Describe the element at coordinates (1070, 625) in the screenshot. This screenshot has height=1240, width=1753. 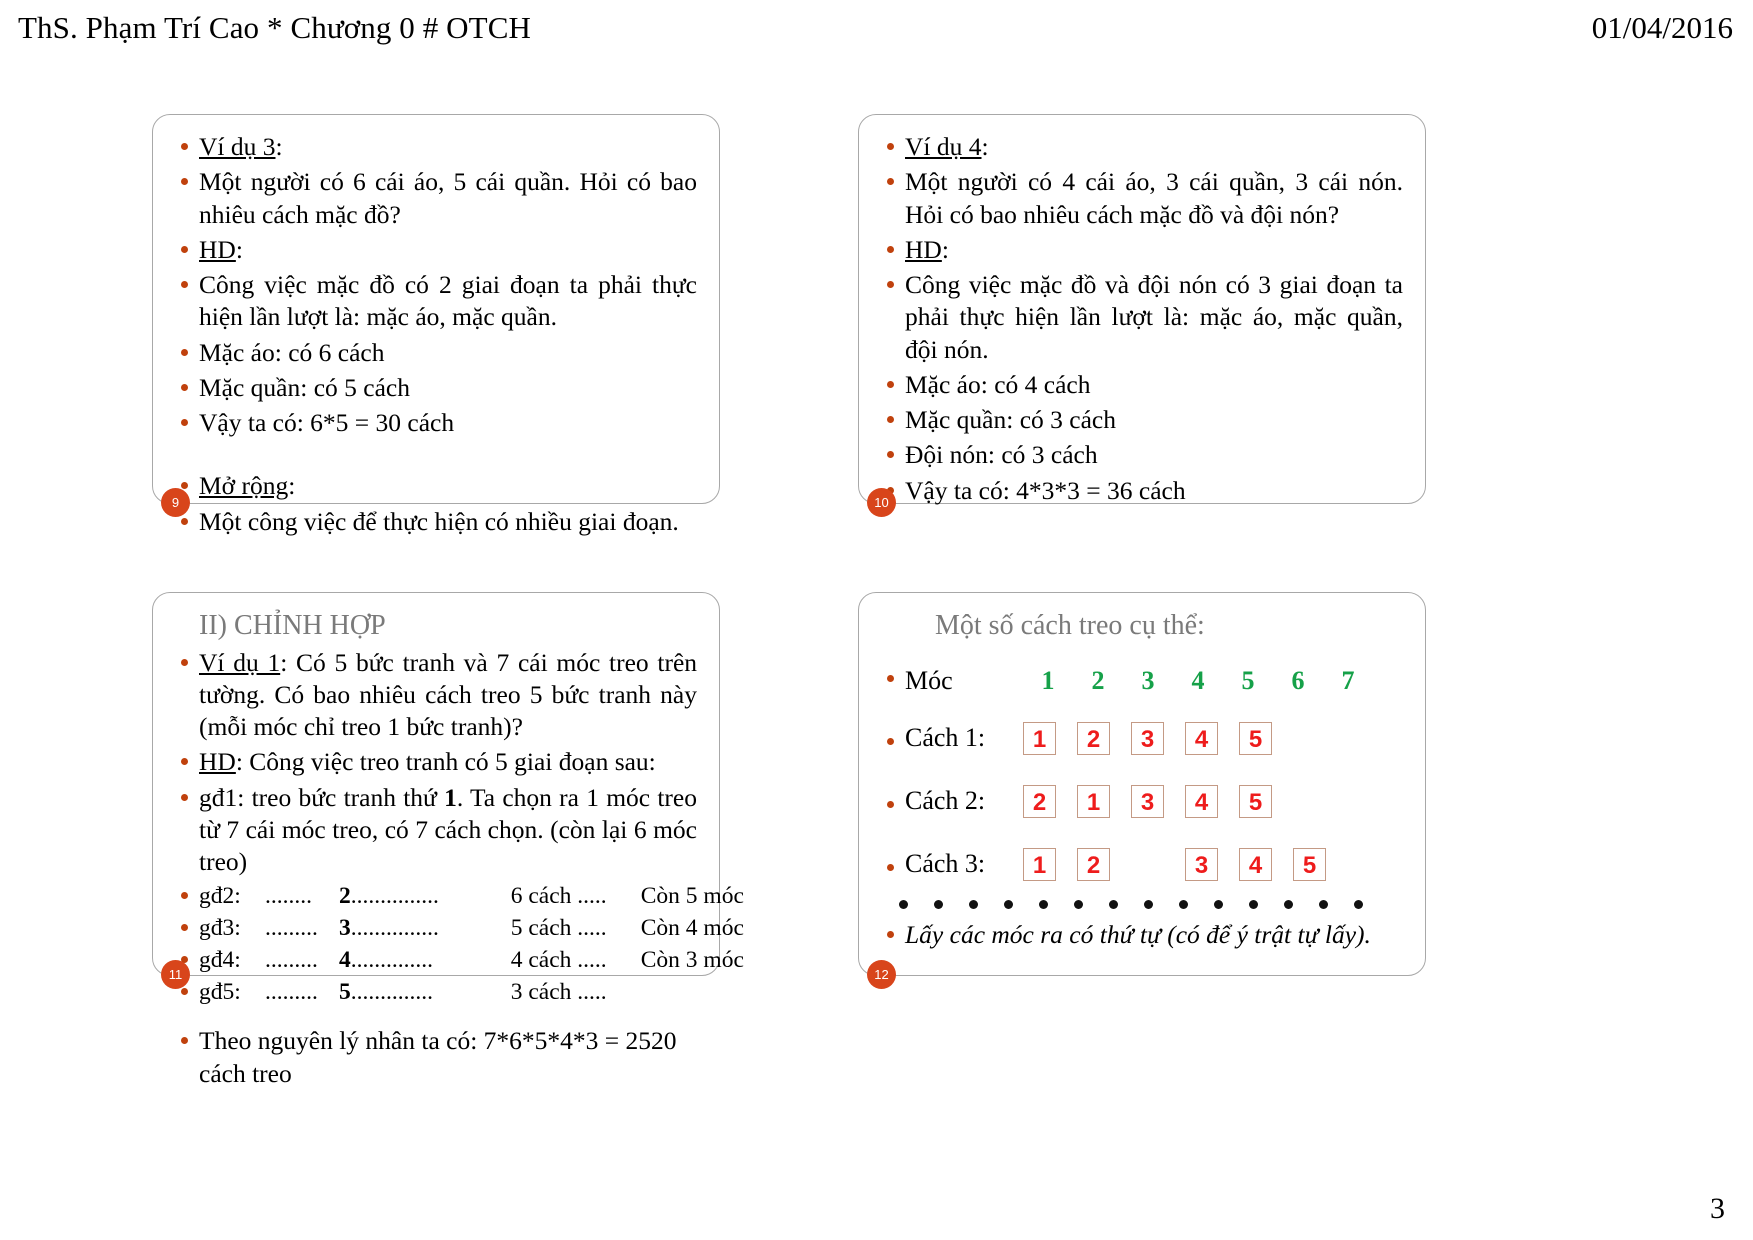
I see `slide-12-title: Một số cách treo cụ thể:` at that location.